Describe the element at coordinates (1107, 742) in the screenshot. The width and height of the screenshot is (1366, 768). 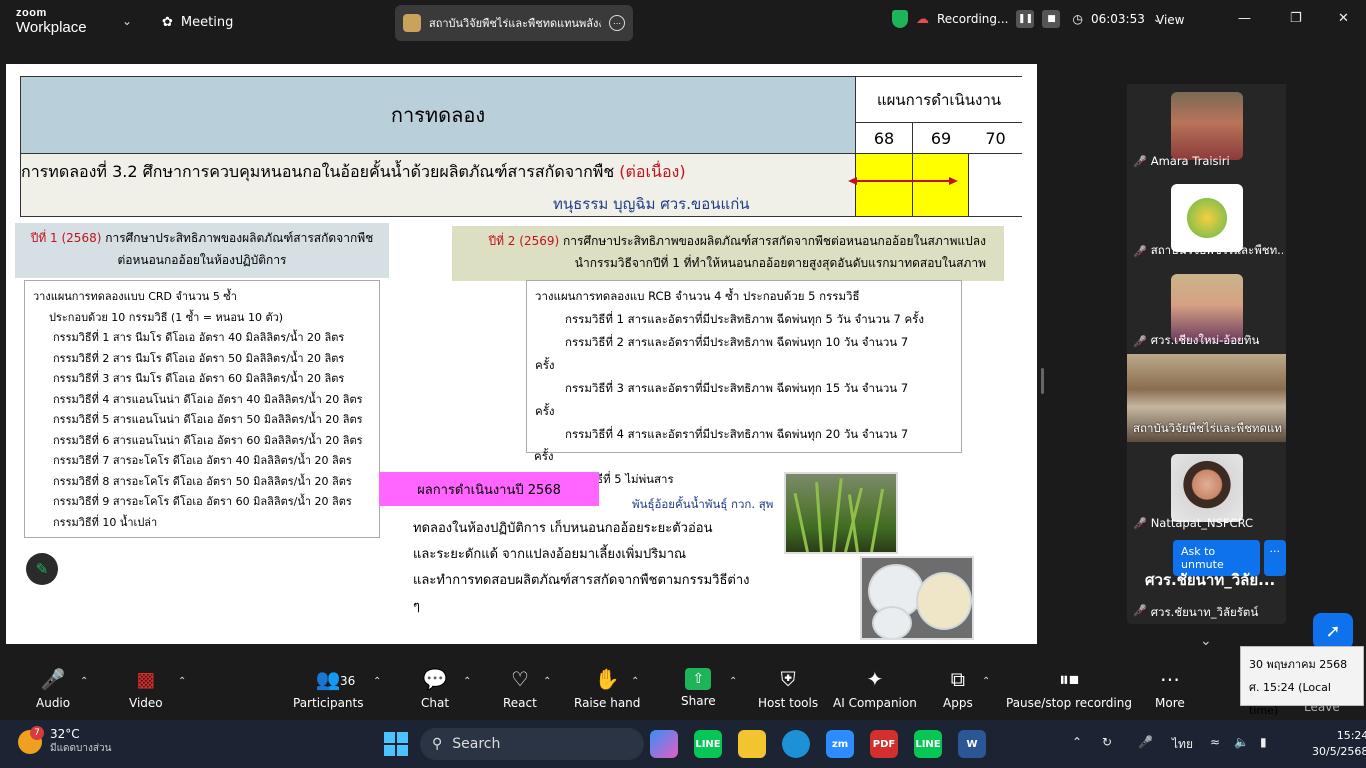
I see `sync-icon: ↻` at that location.